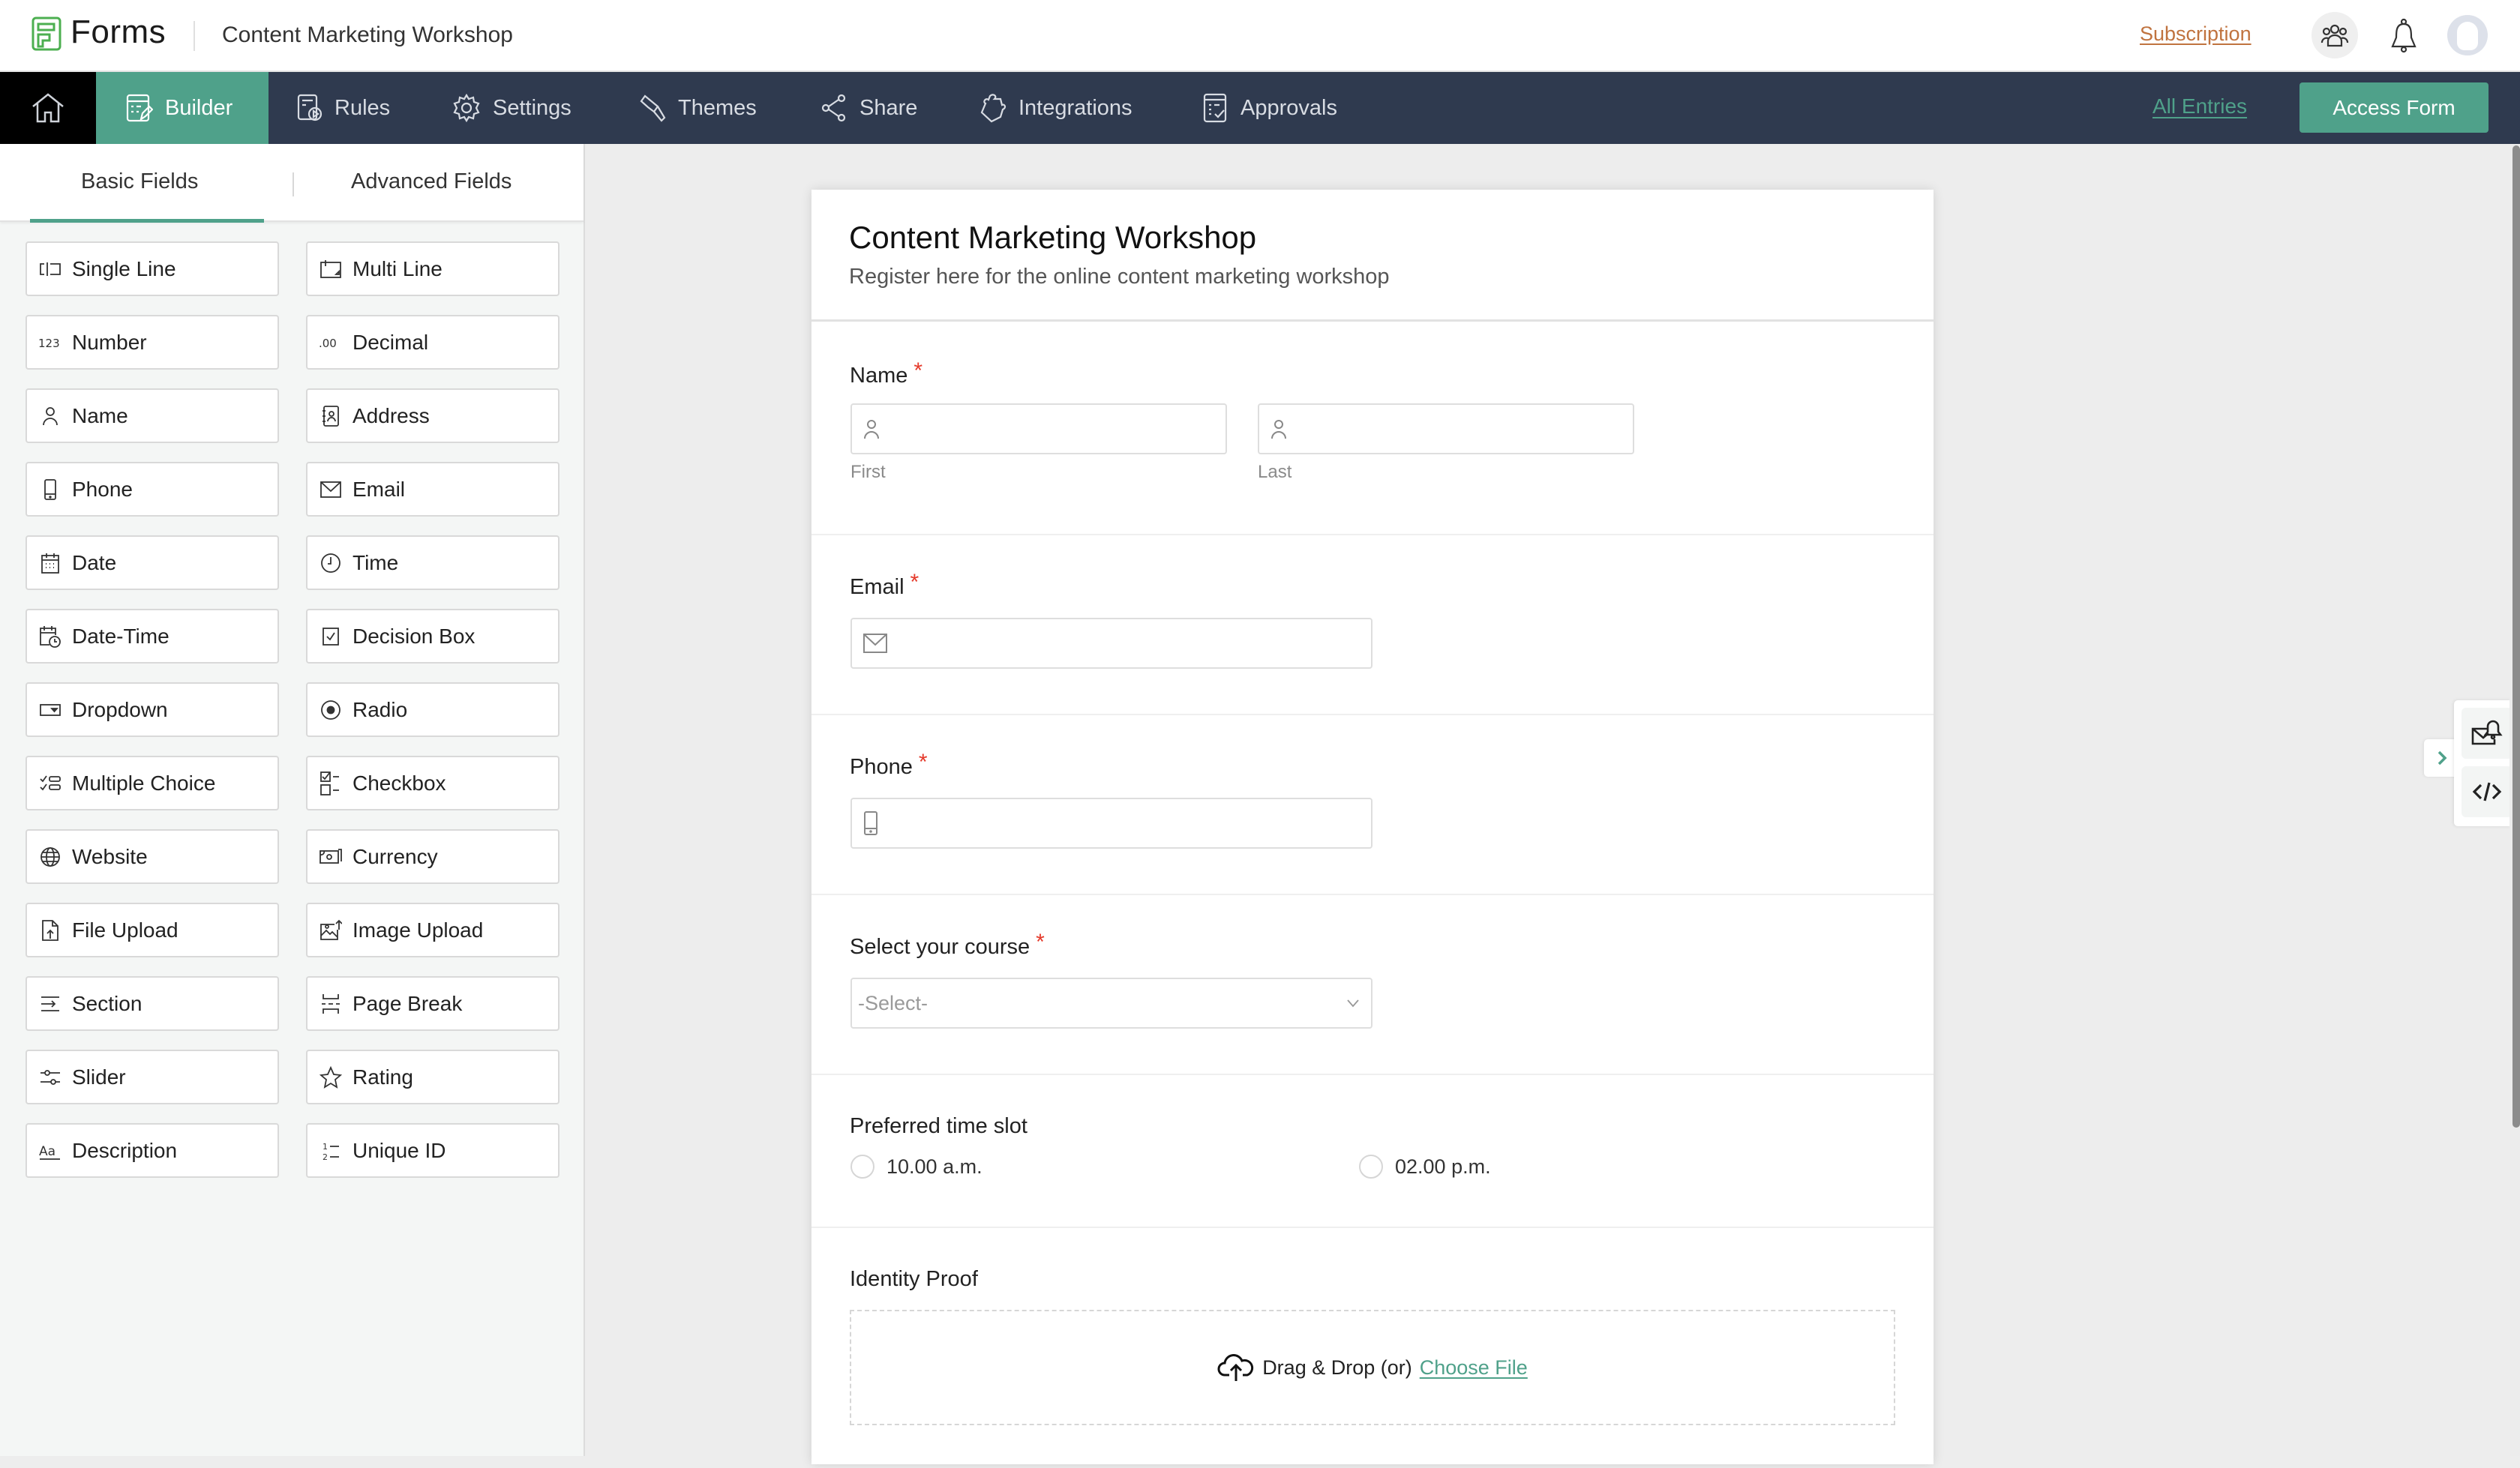  What do you see at coordinates (532, 107) in the screenshot?
I see `tab-settings-label: Settings` at bounding box center [532, 107].